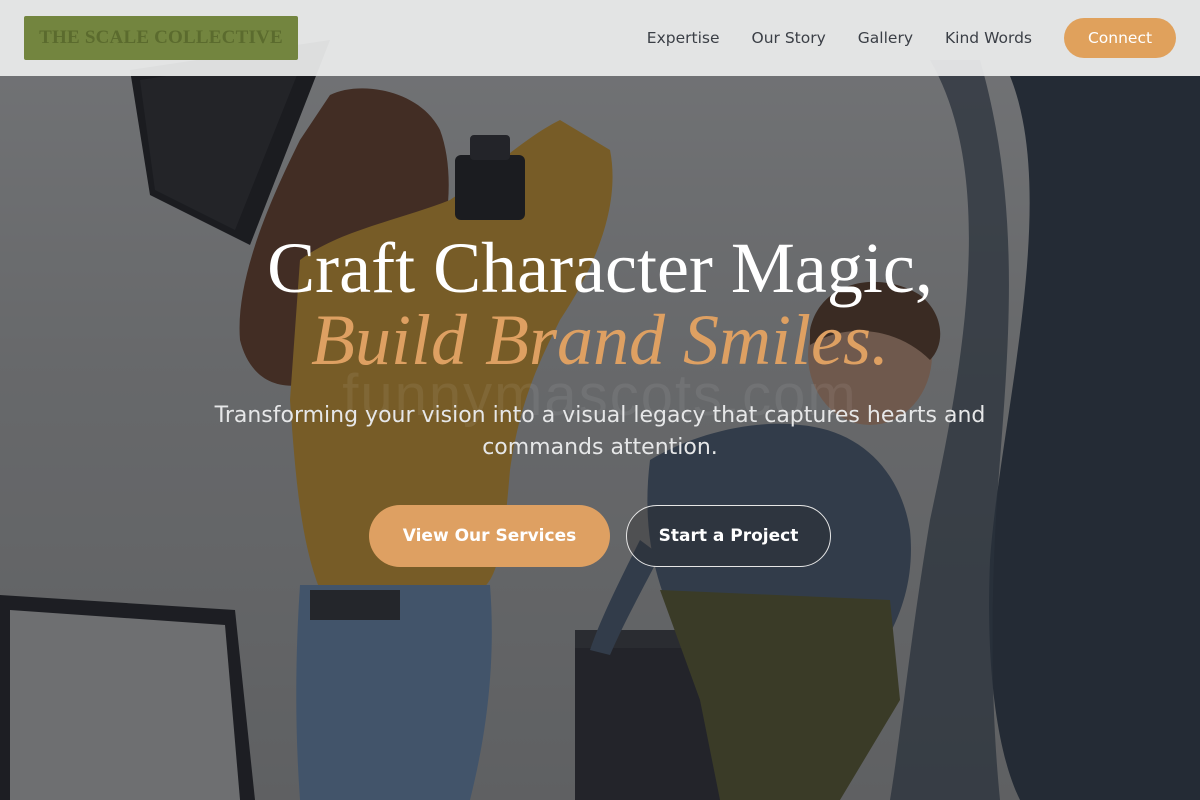  Describe the element at coordinates (988, 38) in the screenshot. I see `nav-link-kind-words: Kind Words` at that location.